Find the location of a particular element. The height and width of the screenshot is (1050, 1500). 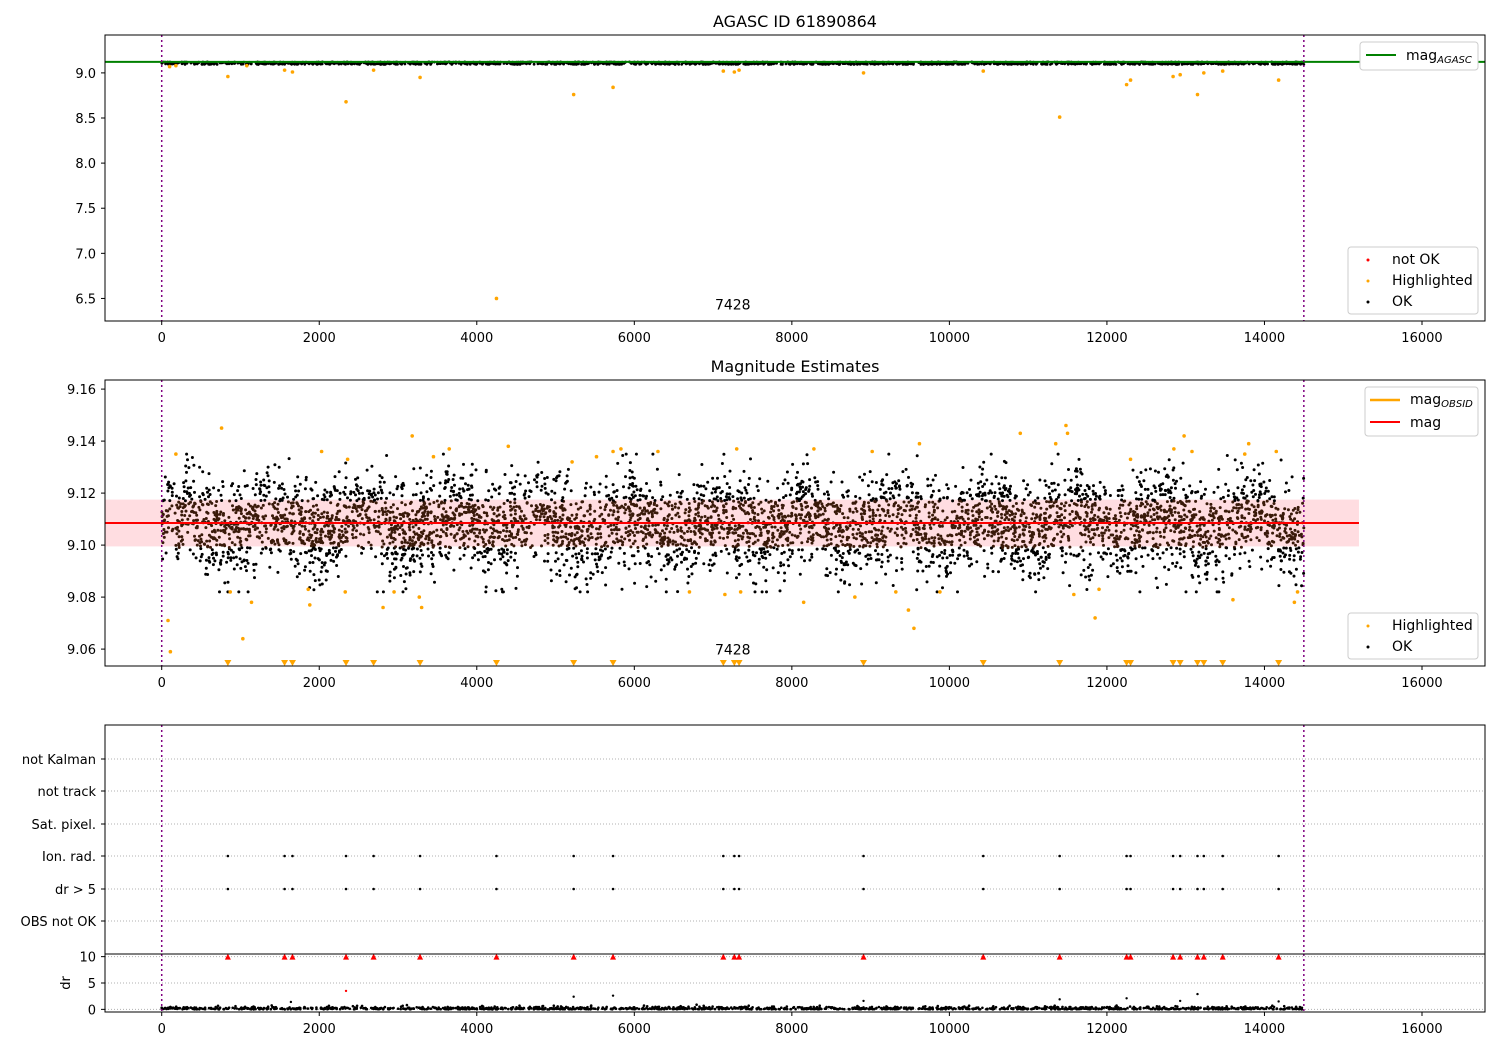

agasc-y-tick-label: 7.5 is located at coordinates (85, 209).